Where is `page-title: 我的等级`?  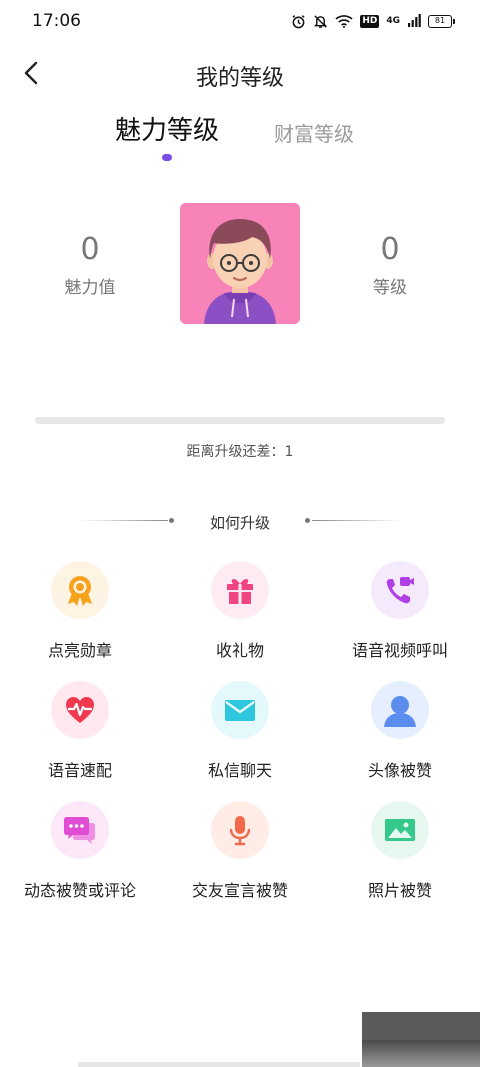 page-title: 我的等级 is located at coordinates (239, 78).